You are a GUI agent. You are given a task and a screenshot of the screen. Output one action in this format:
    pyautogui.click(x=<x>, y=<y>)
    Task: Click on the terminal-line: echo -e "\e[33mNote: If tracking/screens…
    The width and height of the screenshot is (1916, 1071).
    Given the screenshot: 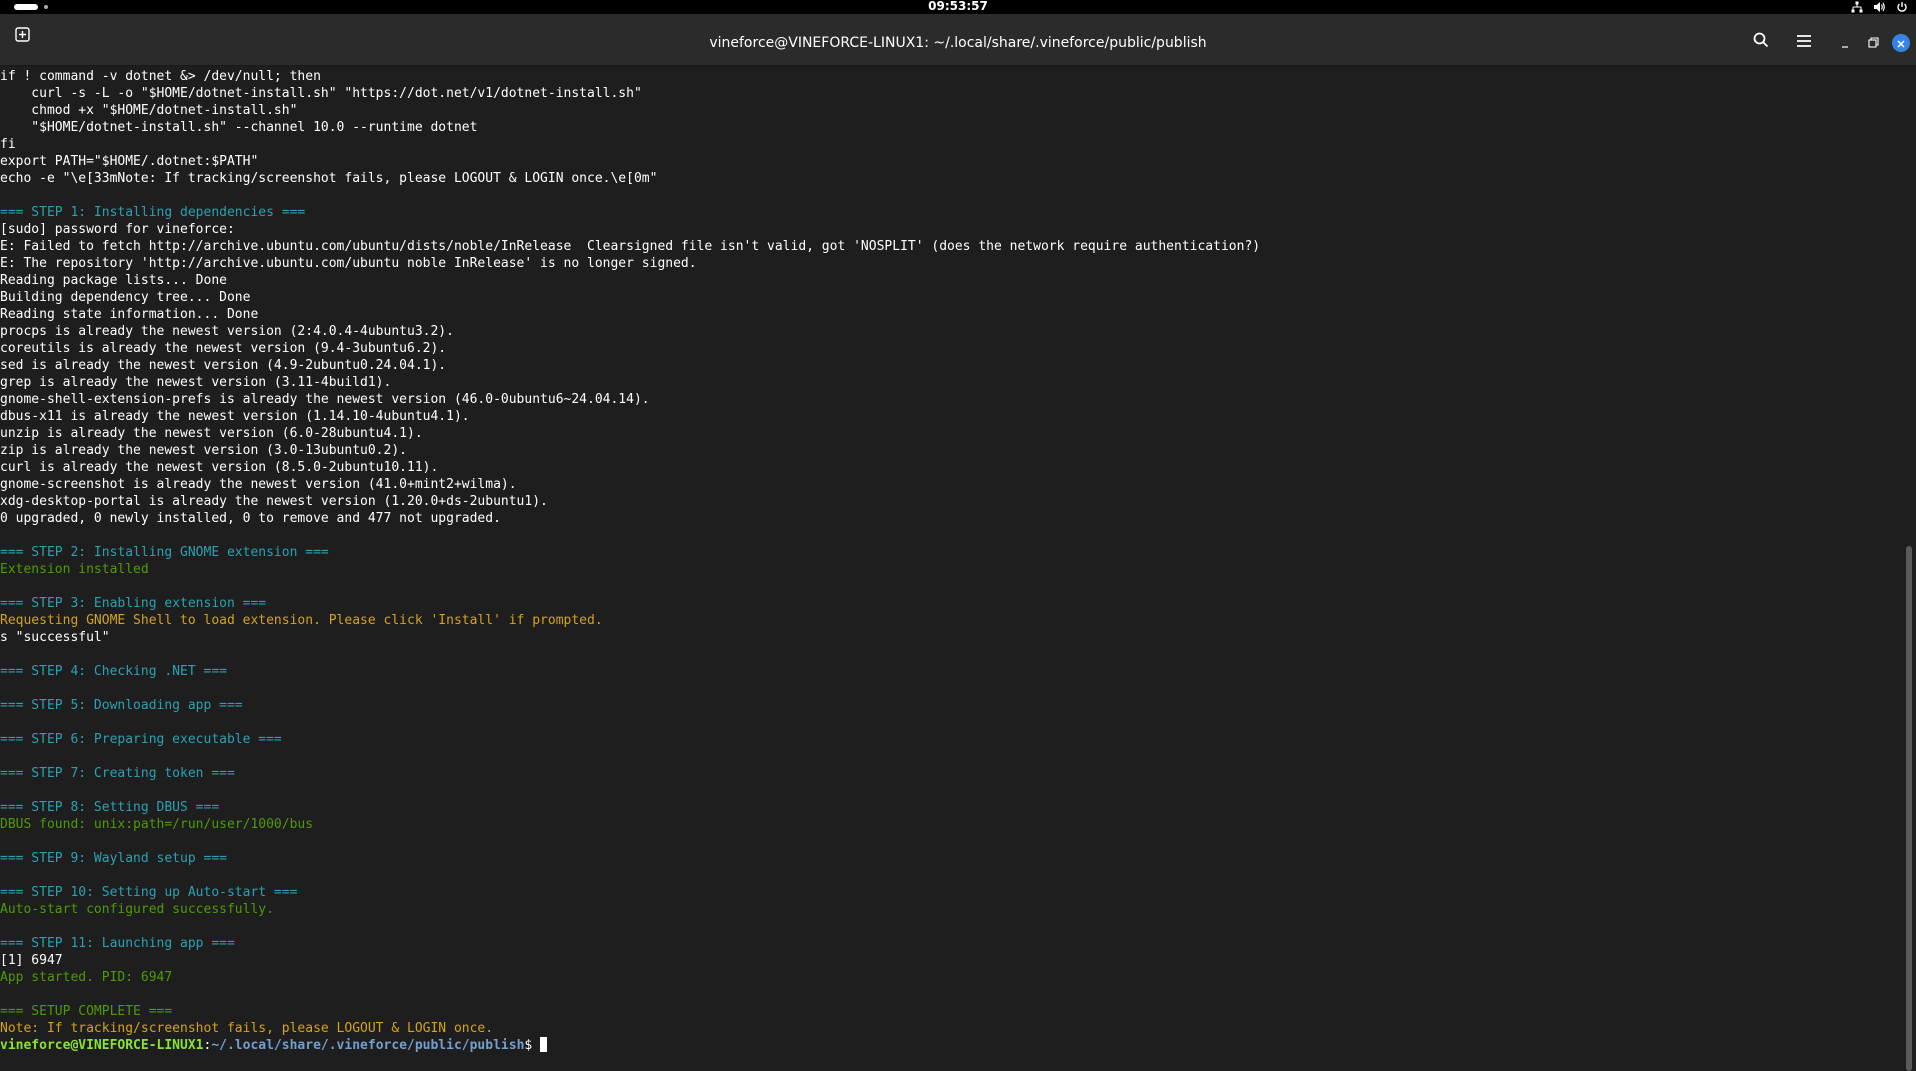 What is the action you would take?
    pyautogui.click(x=329, y=178)
    